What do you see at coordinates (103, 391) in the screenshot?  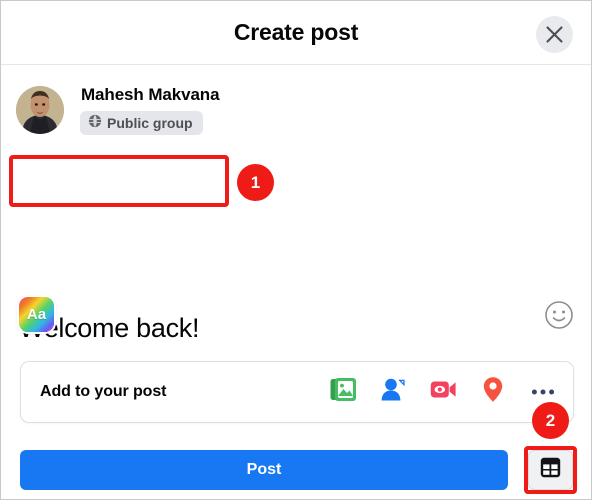 I see `add-to-post-label: Add to your post` at bounding box center [103, 391].